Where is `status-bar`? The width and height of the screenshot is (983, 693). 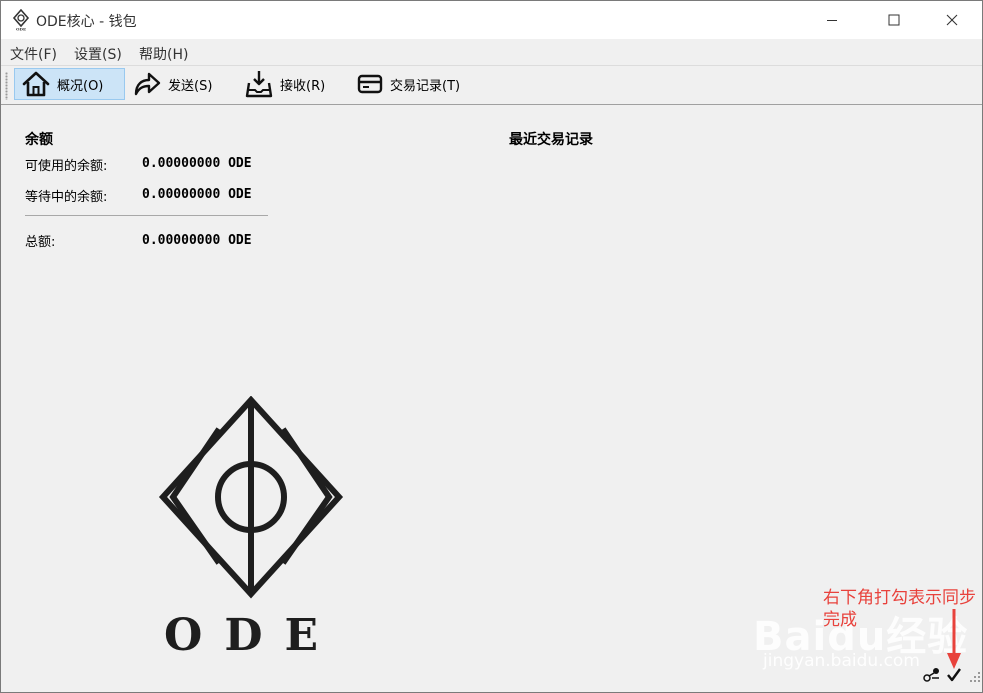 status-bar is located at coordinates (952, 677).